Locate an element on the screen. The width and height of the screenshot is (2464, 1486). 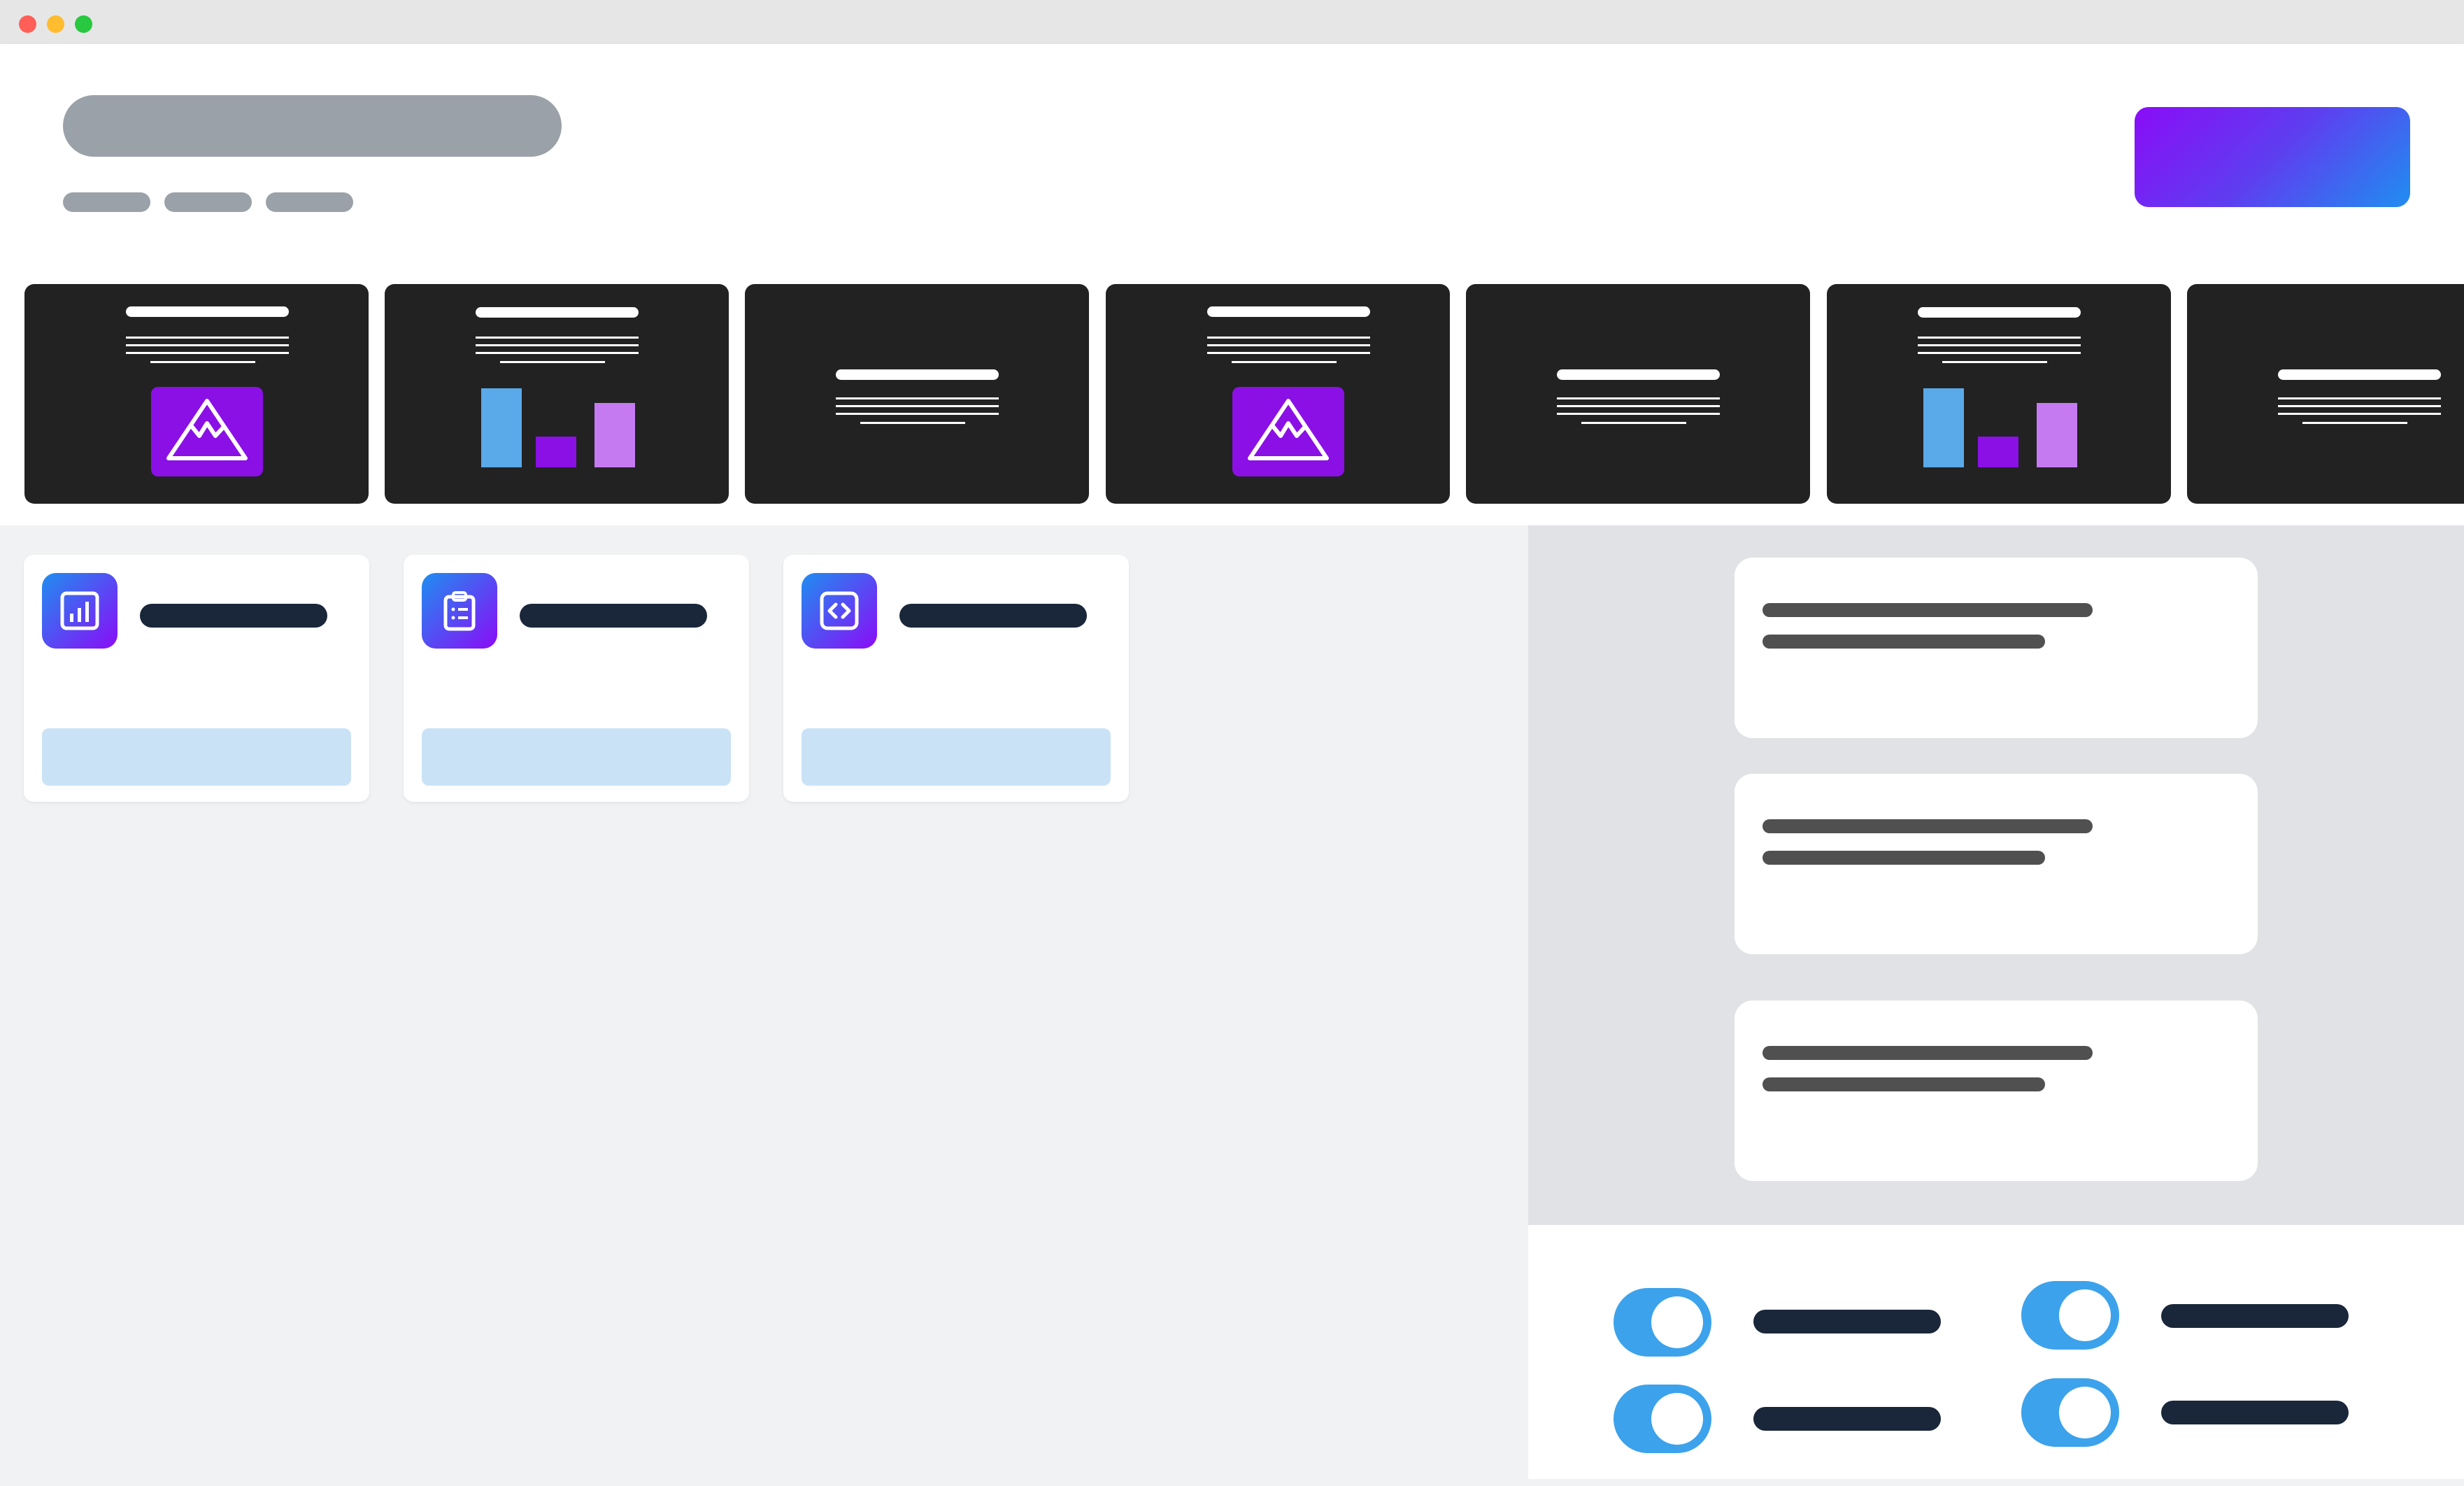
primary-action-button is located at coordinates (2273, 157).